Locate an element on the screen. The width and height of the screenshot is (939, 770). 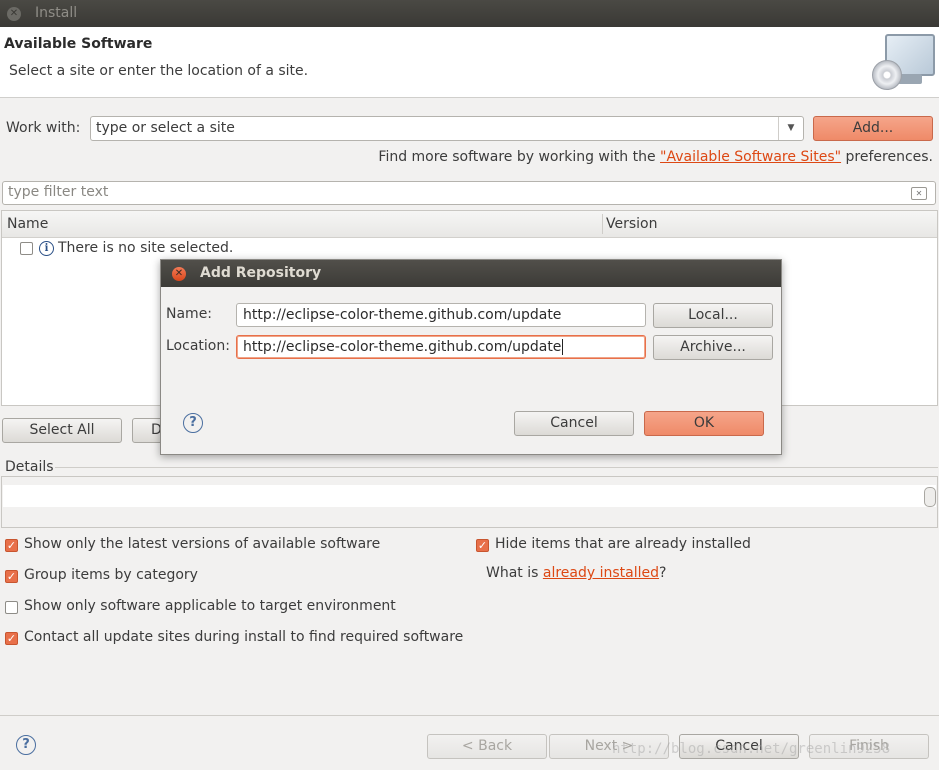
filter-input: type filter text ✕ is located at coordinates (469, 193).